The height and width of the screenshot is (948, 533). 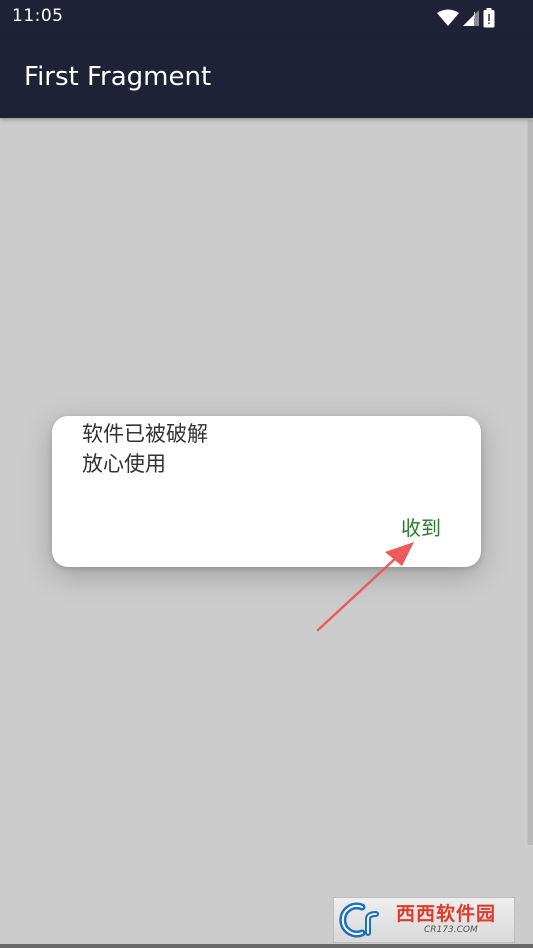 What do you see at coordinates (359, 920) in the screenshot?
I see `watermark-cr-logo-icon` at bounding box center [359, 920].